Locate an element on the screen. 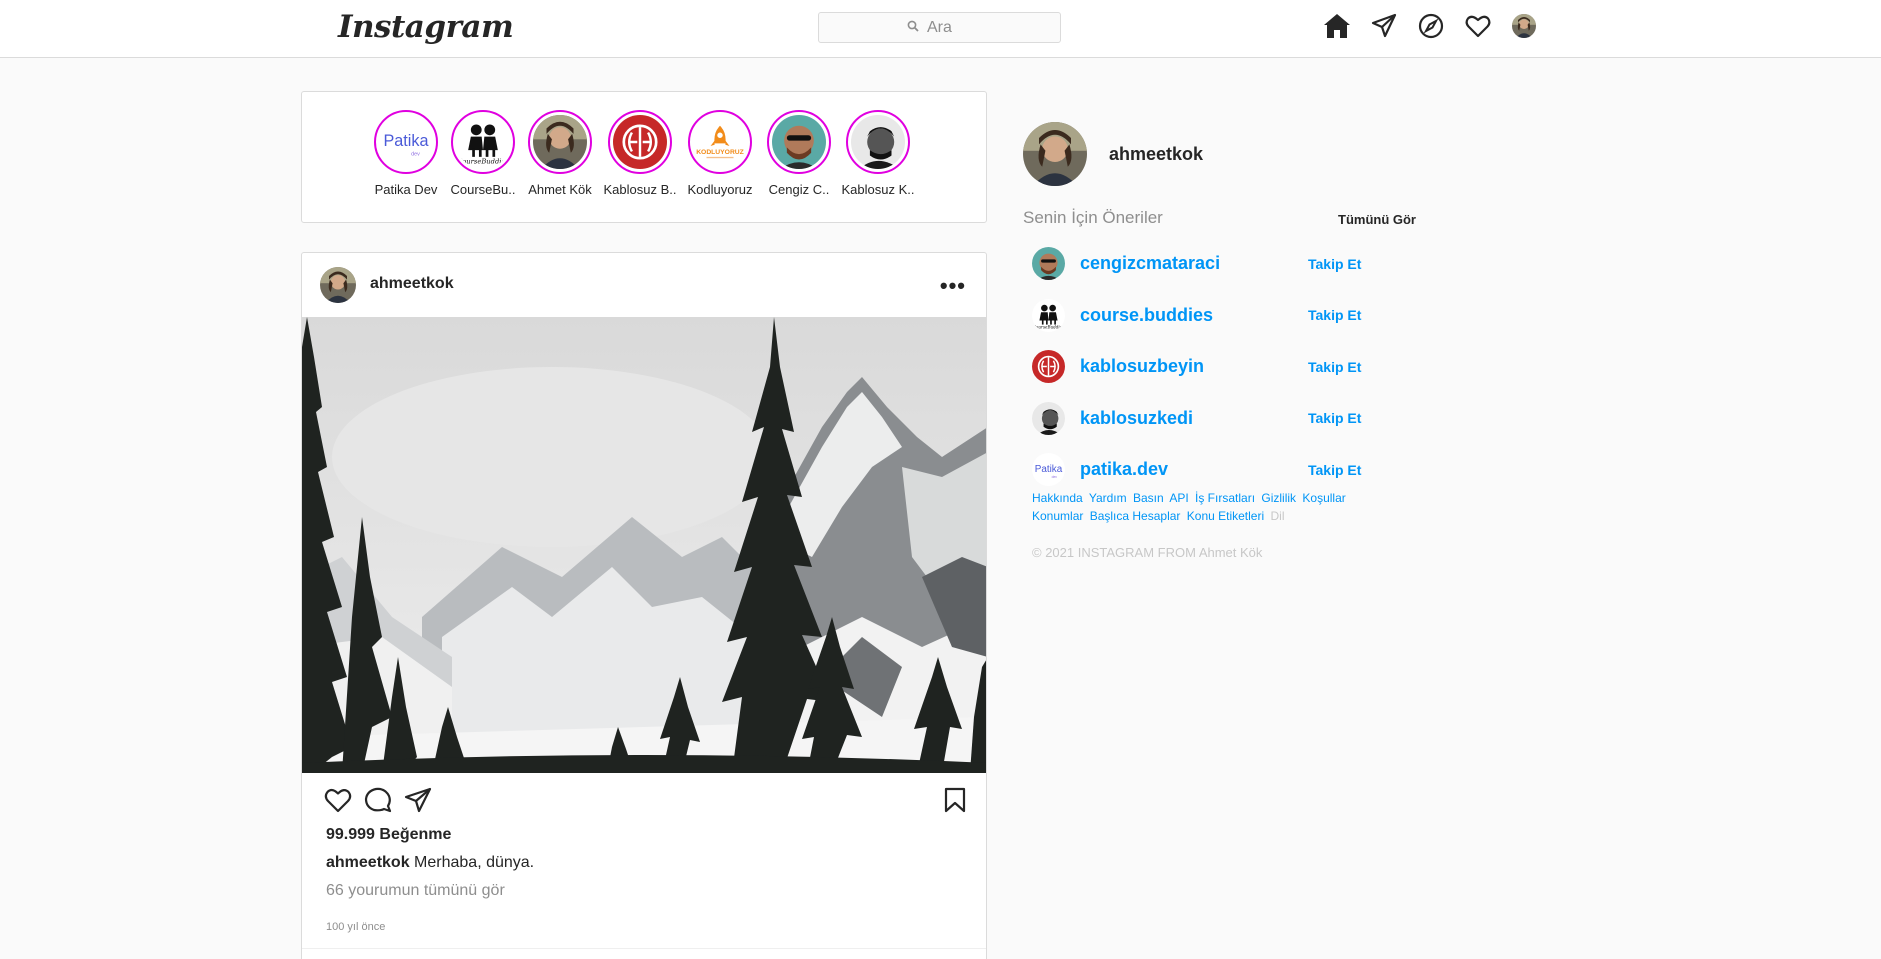  post-author-avatar is located at coordinates (338, 285).